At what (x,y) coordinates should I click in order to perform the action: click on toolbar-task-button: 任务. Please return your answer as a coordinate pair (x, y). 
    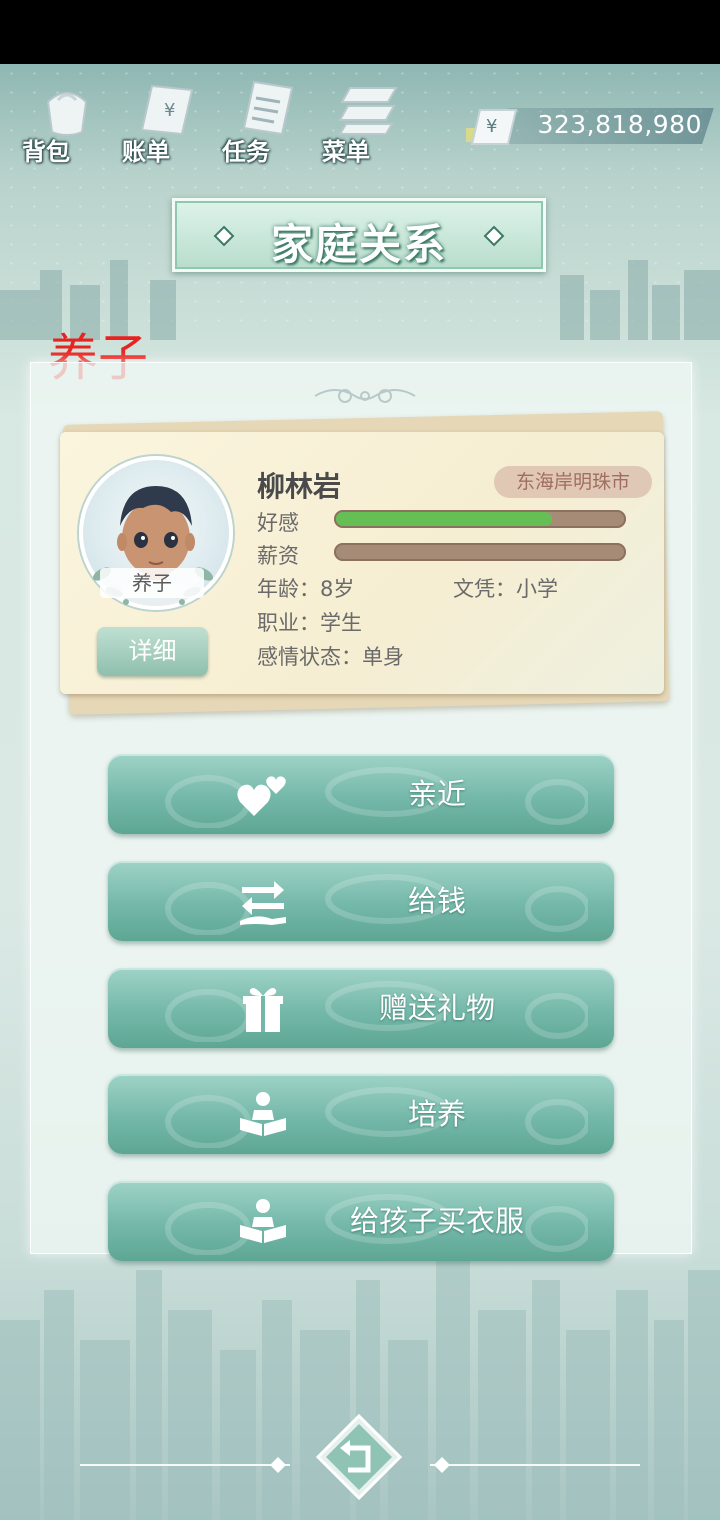
    Looking at the image, I should click on (267, 119).